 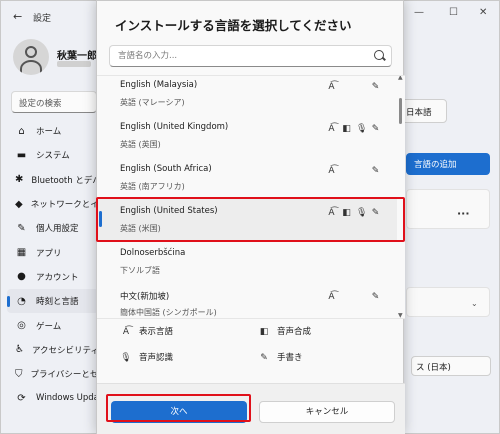 What do you see at coordinates (65, 350) in the screenshot?
I see `sidebar-item-label: アクセシビリティ` at bounding box center [65, 350].